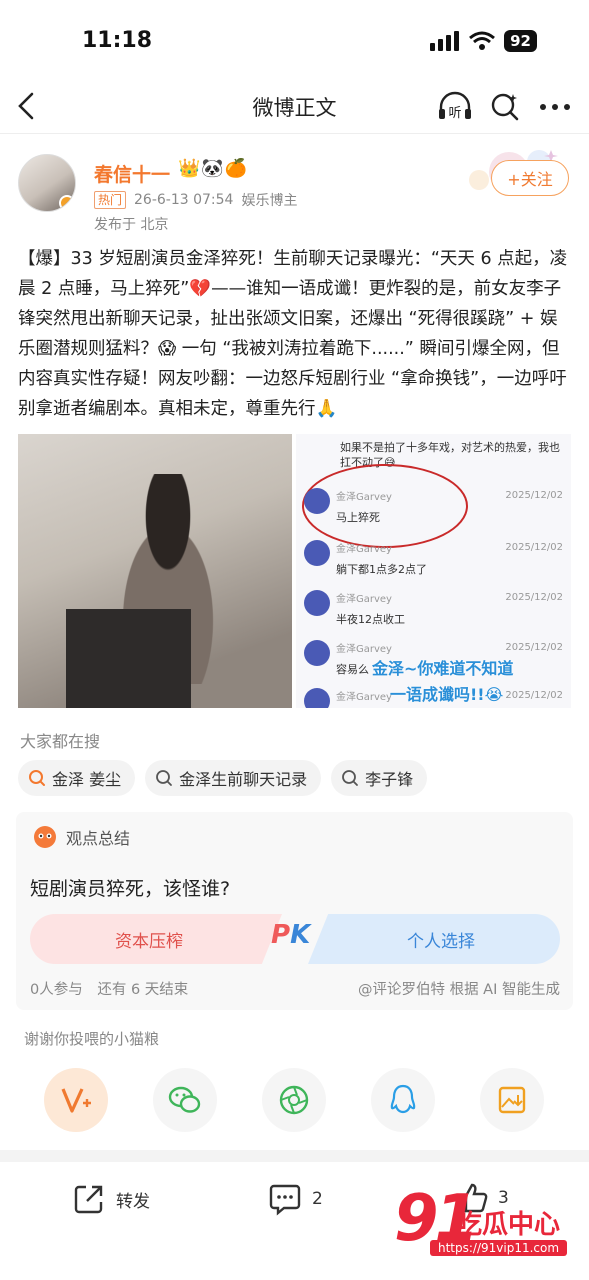  What do you see at coordinates (520, 41) in the screenshot?
I see `battery-indicator: 92` at bounding box center [520, 41].